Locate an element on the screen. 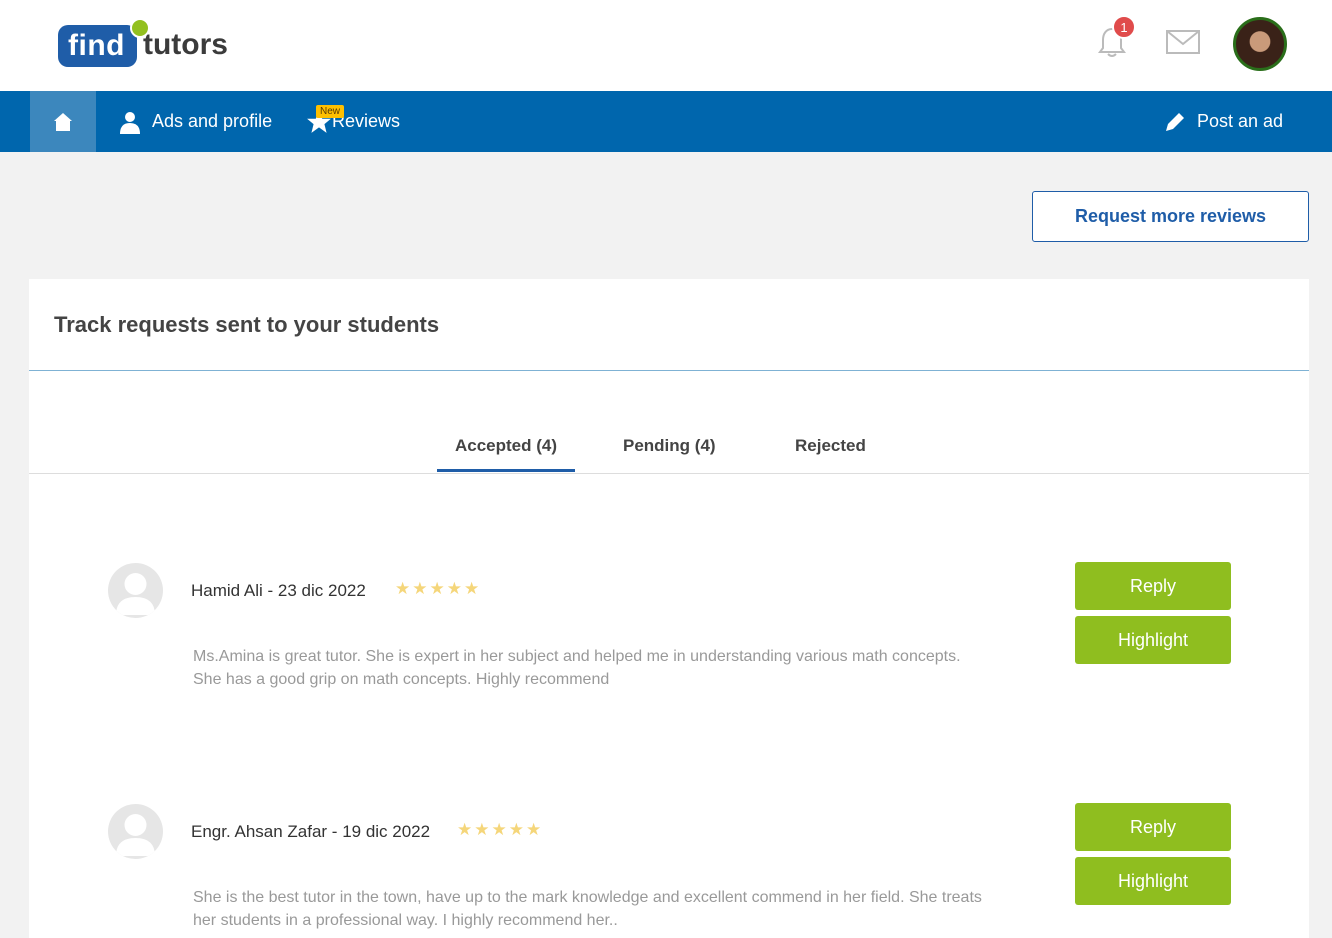  main-nav: Ads and profile Reviews New Post an ad is located at coordinates (666, 121).